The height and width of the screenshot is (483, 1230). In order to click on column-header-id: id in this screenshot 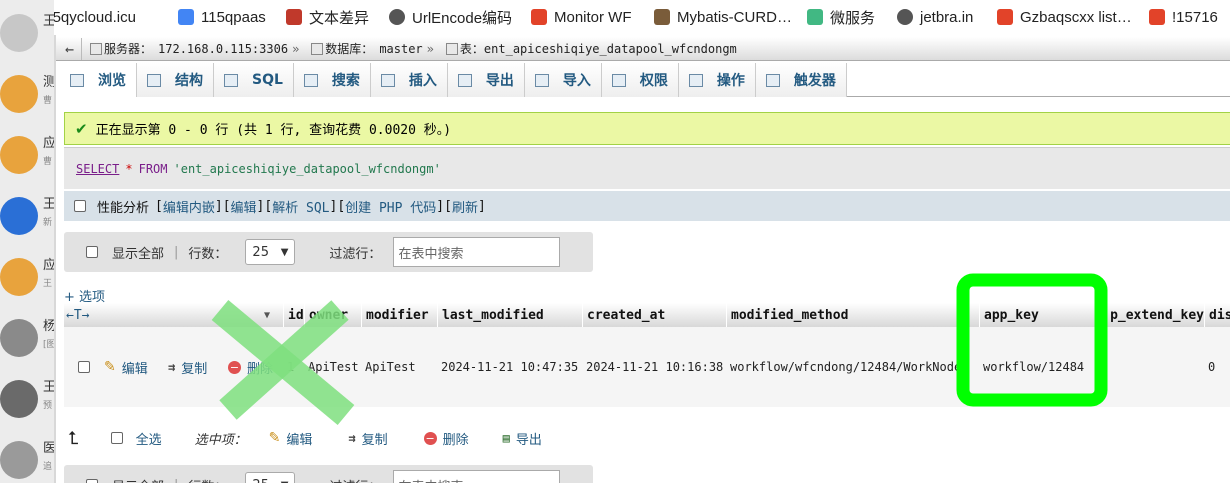, I will do `click(293, 315)`.